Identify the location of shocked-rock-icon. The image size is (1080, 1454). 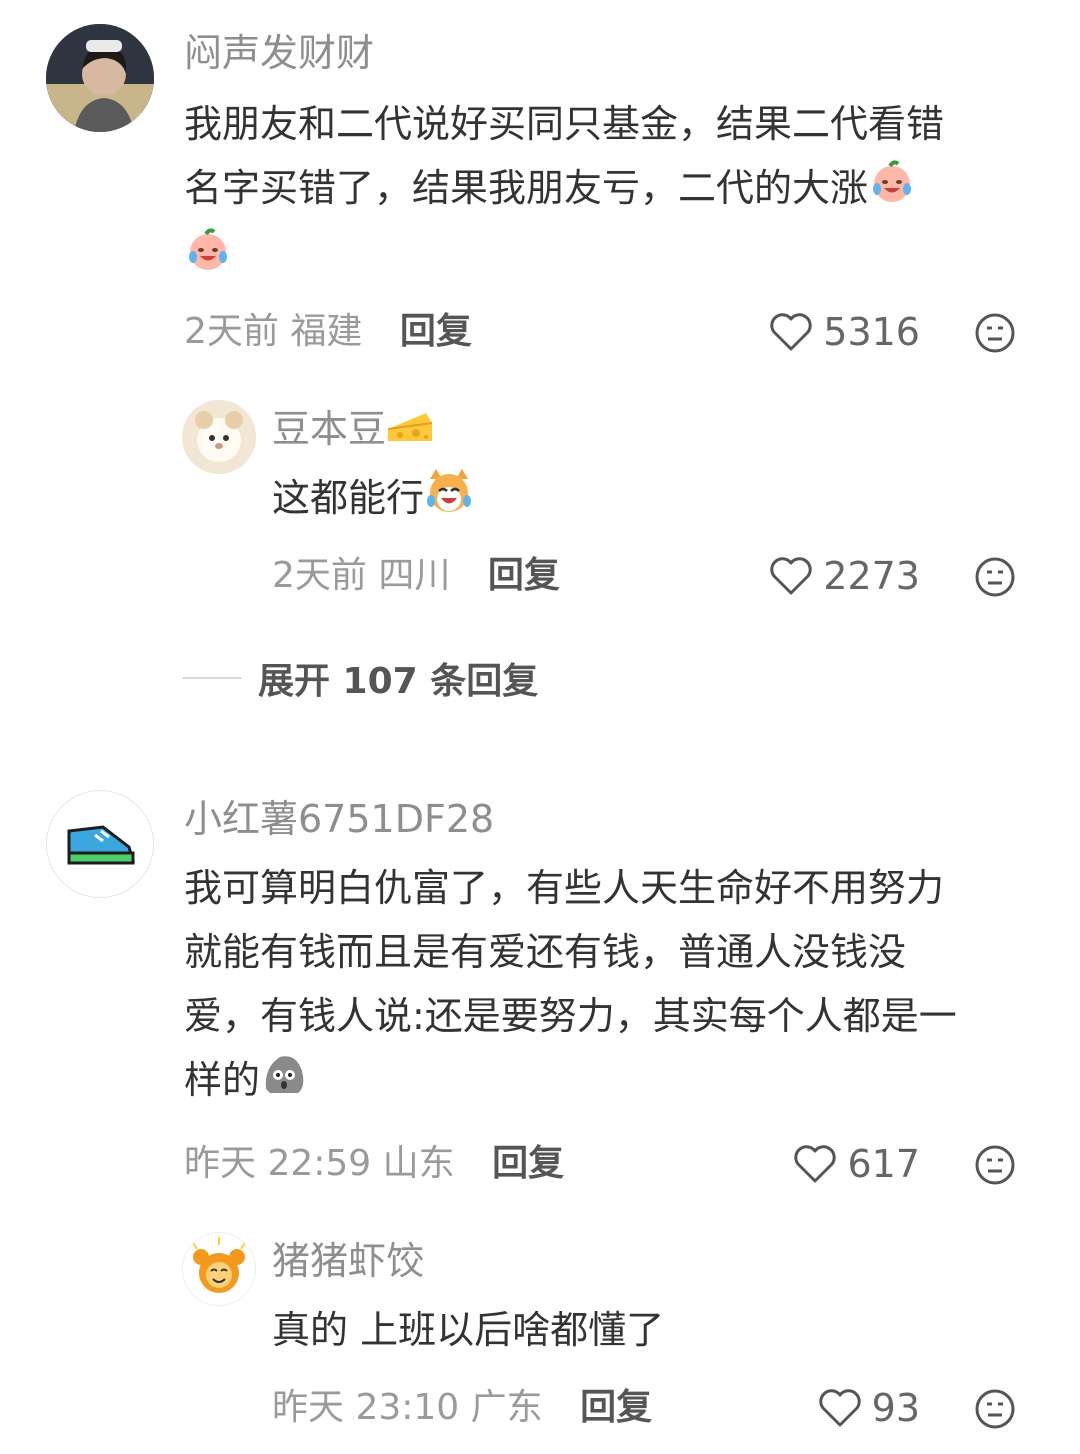
(284, 1082).